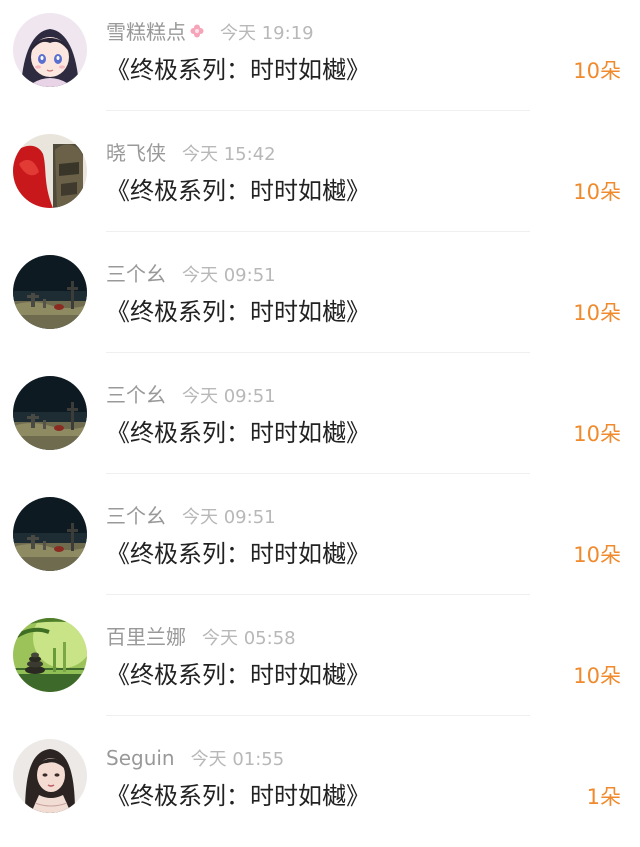 This screenshot has height=847, width=640. I want to click on timestamp: 今天 15:42, so click(229, 154).